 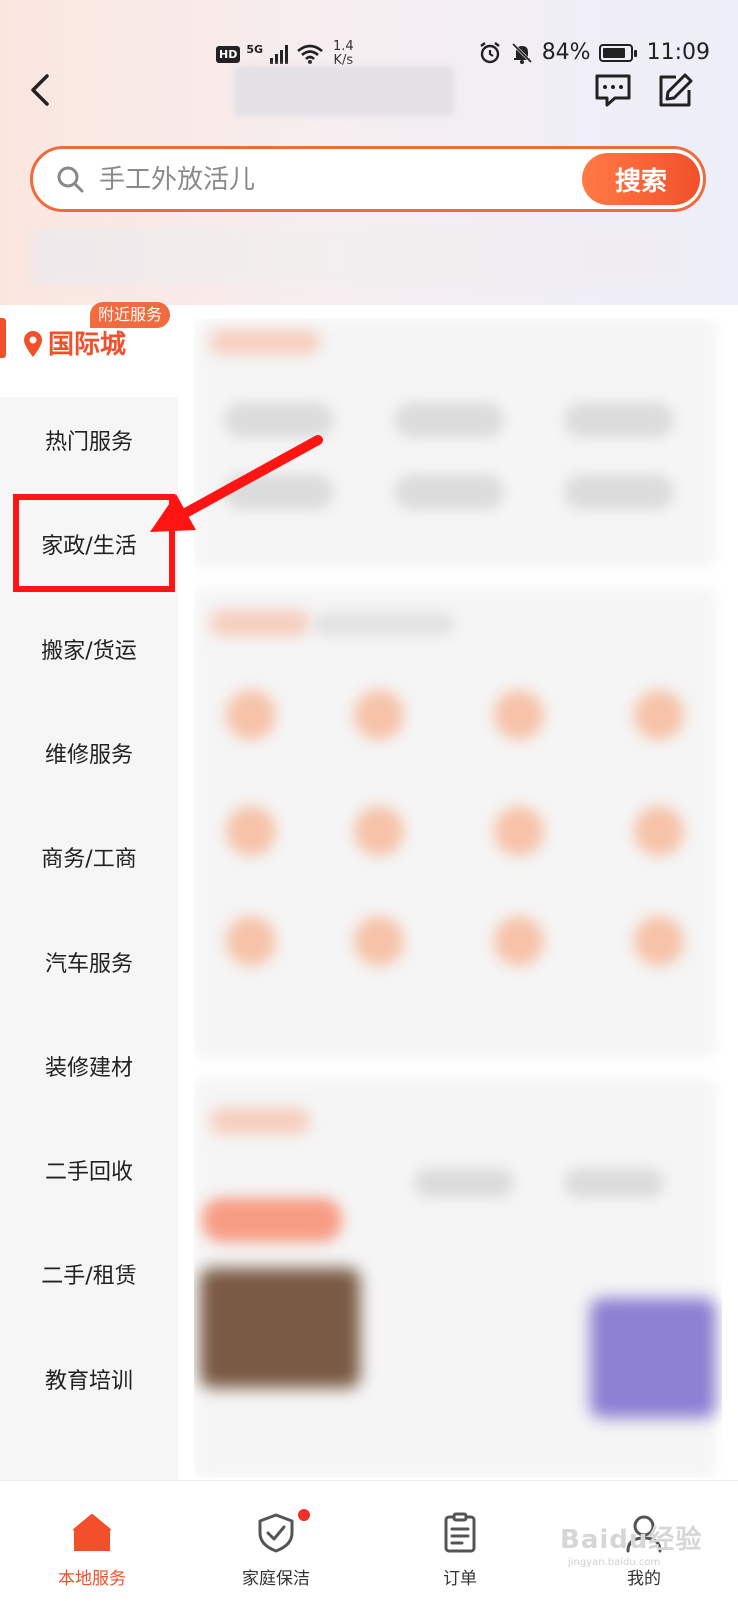 I want to click on category-tabs-blurred, so click(x=362, y=256).